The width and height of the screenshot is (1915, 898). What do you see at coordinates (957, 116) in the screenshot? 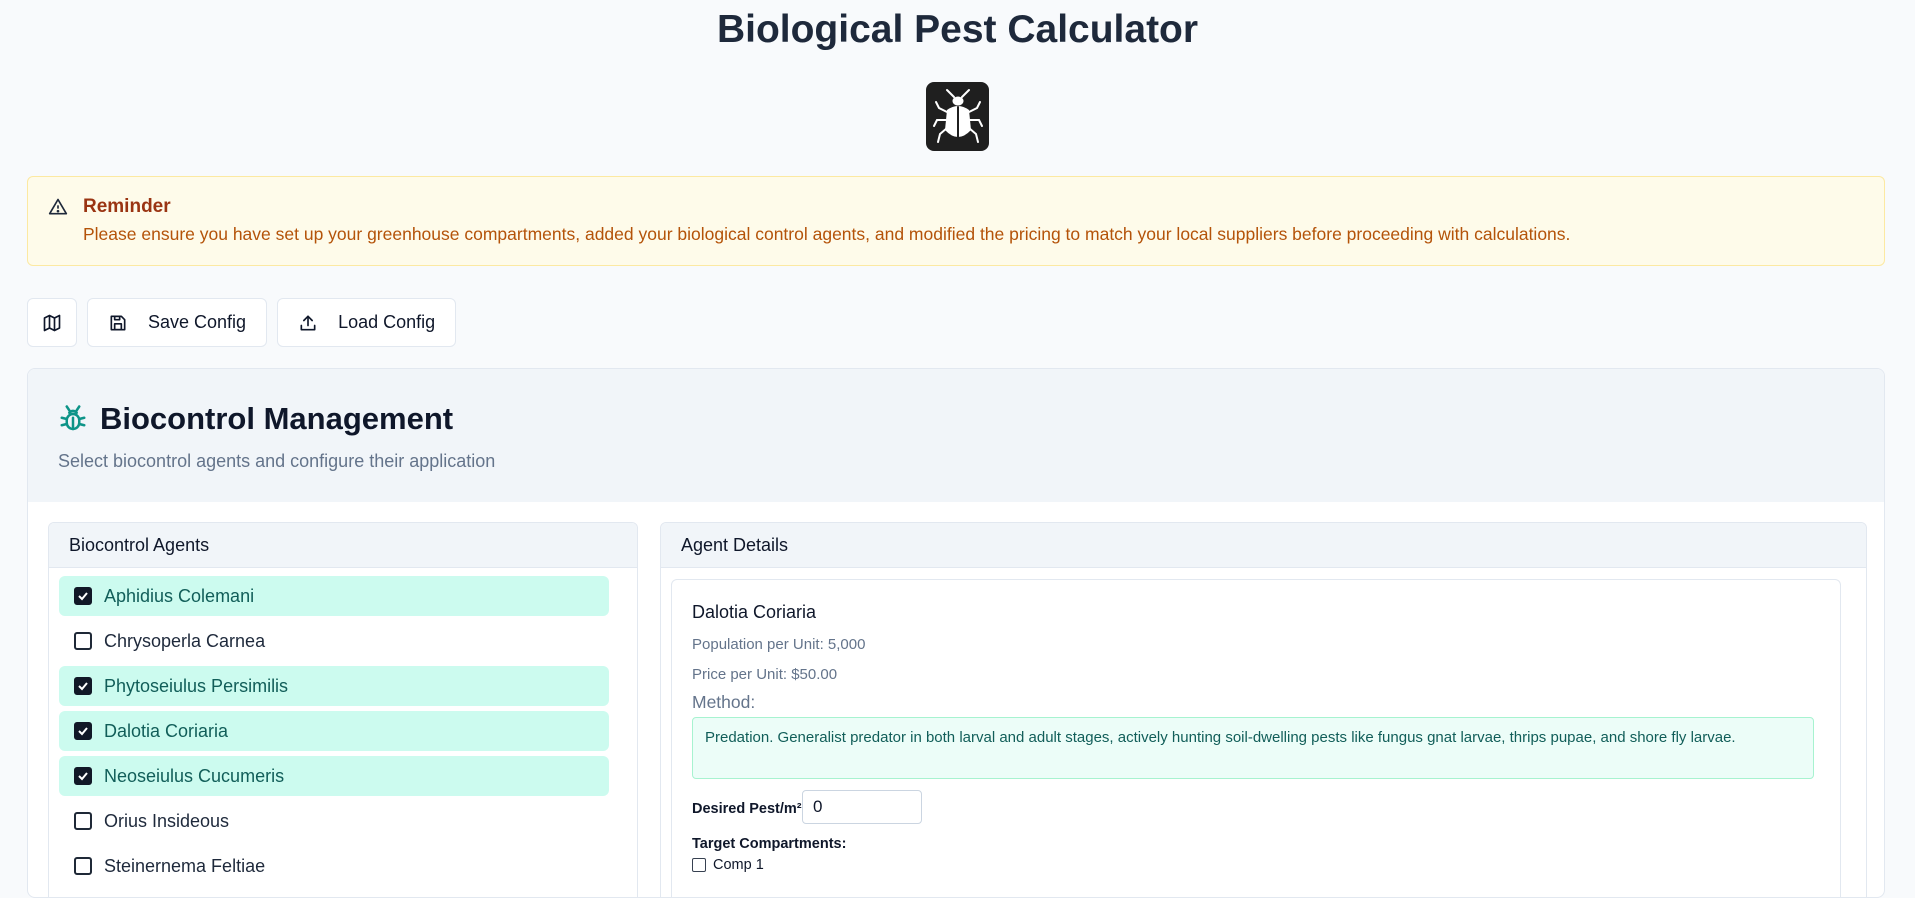
I see `bug-icon` at bounding box center [957, 116].